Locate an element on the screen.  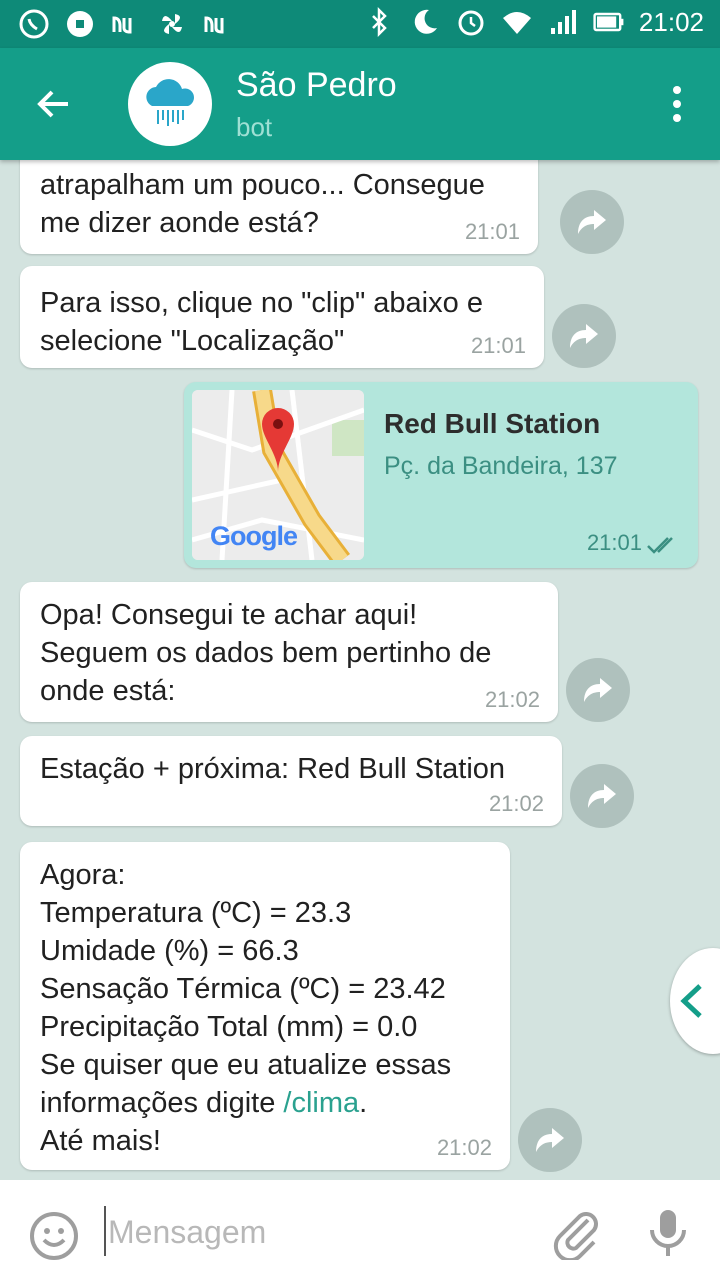
status-time: 21:02 is located at coordinates (671, 21).